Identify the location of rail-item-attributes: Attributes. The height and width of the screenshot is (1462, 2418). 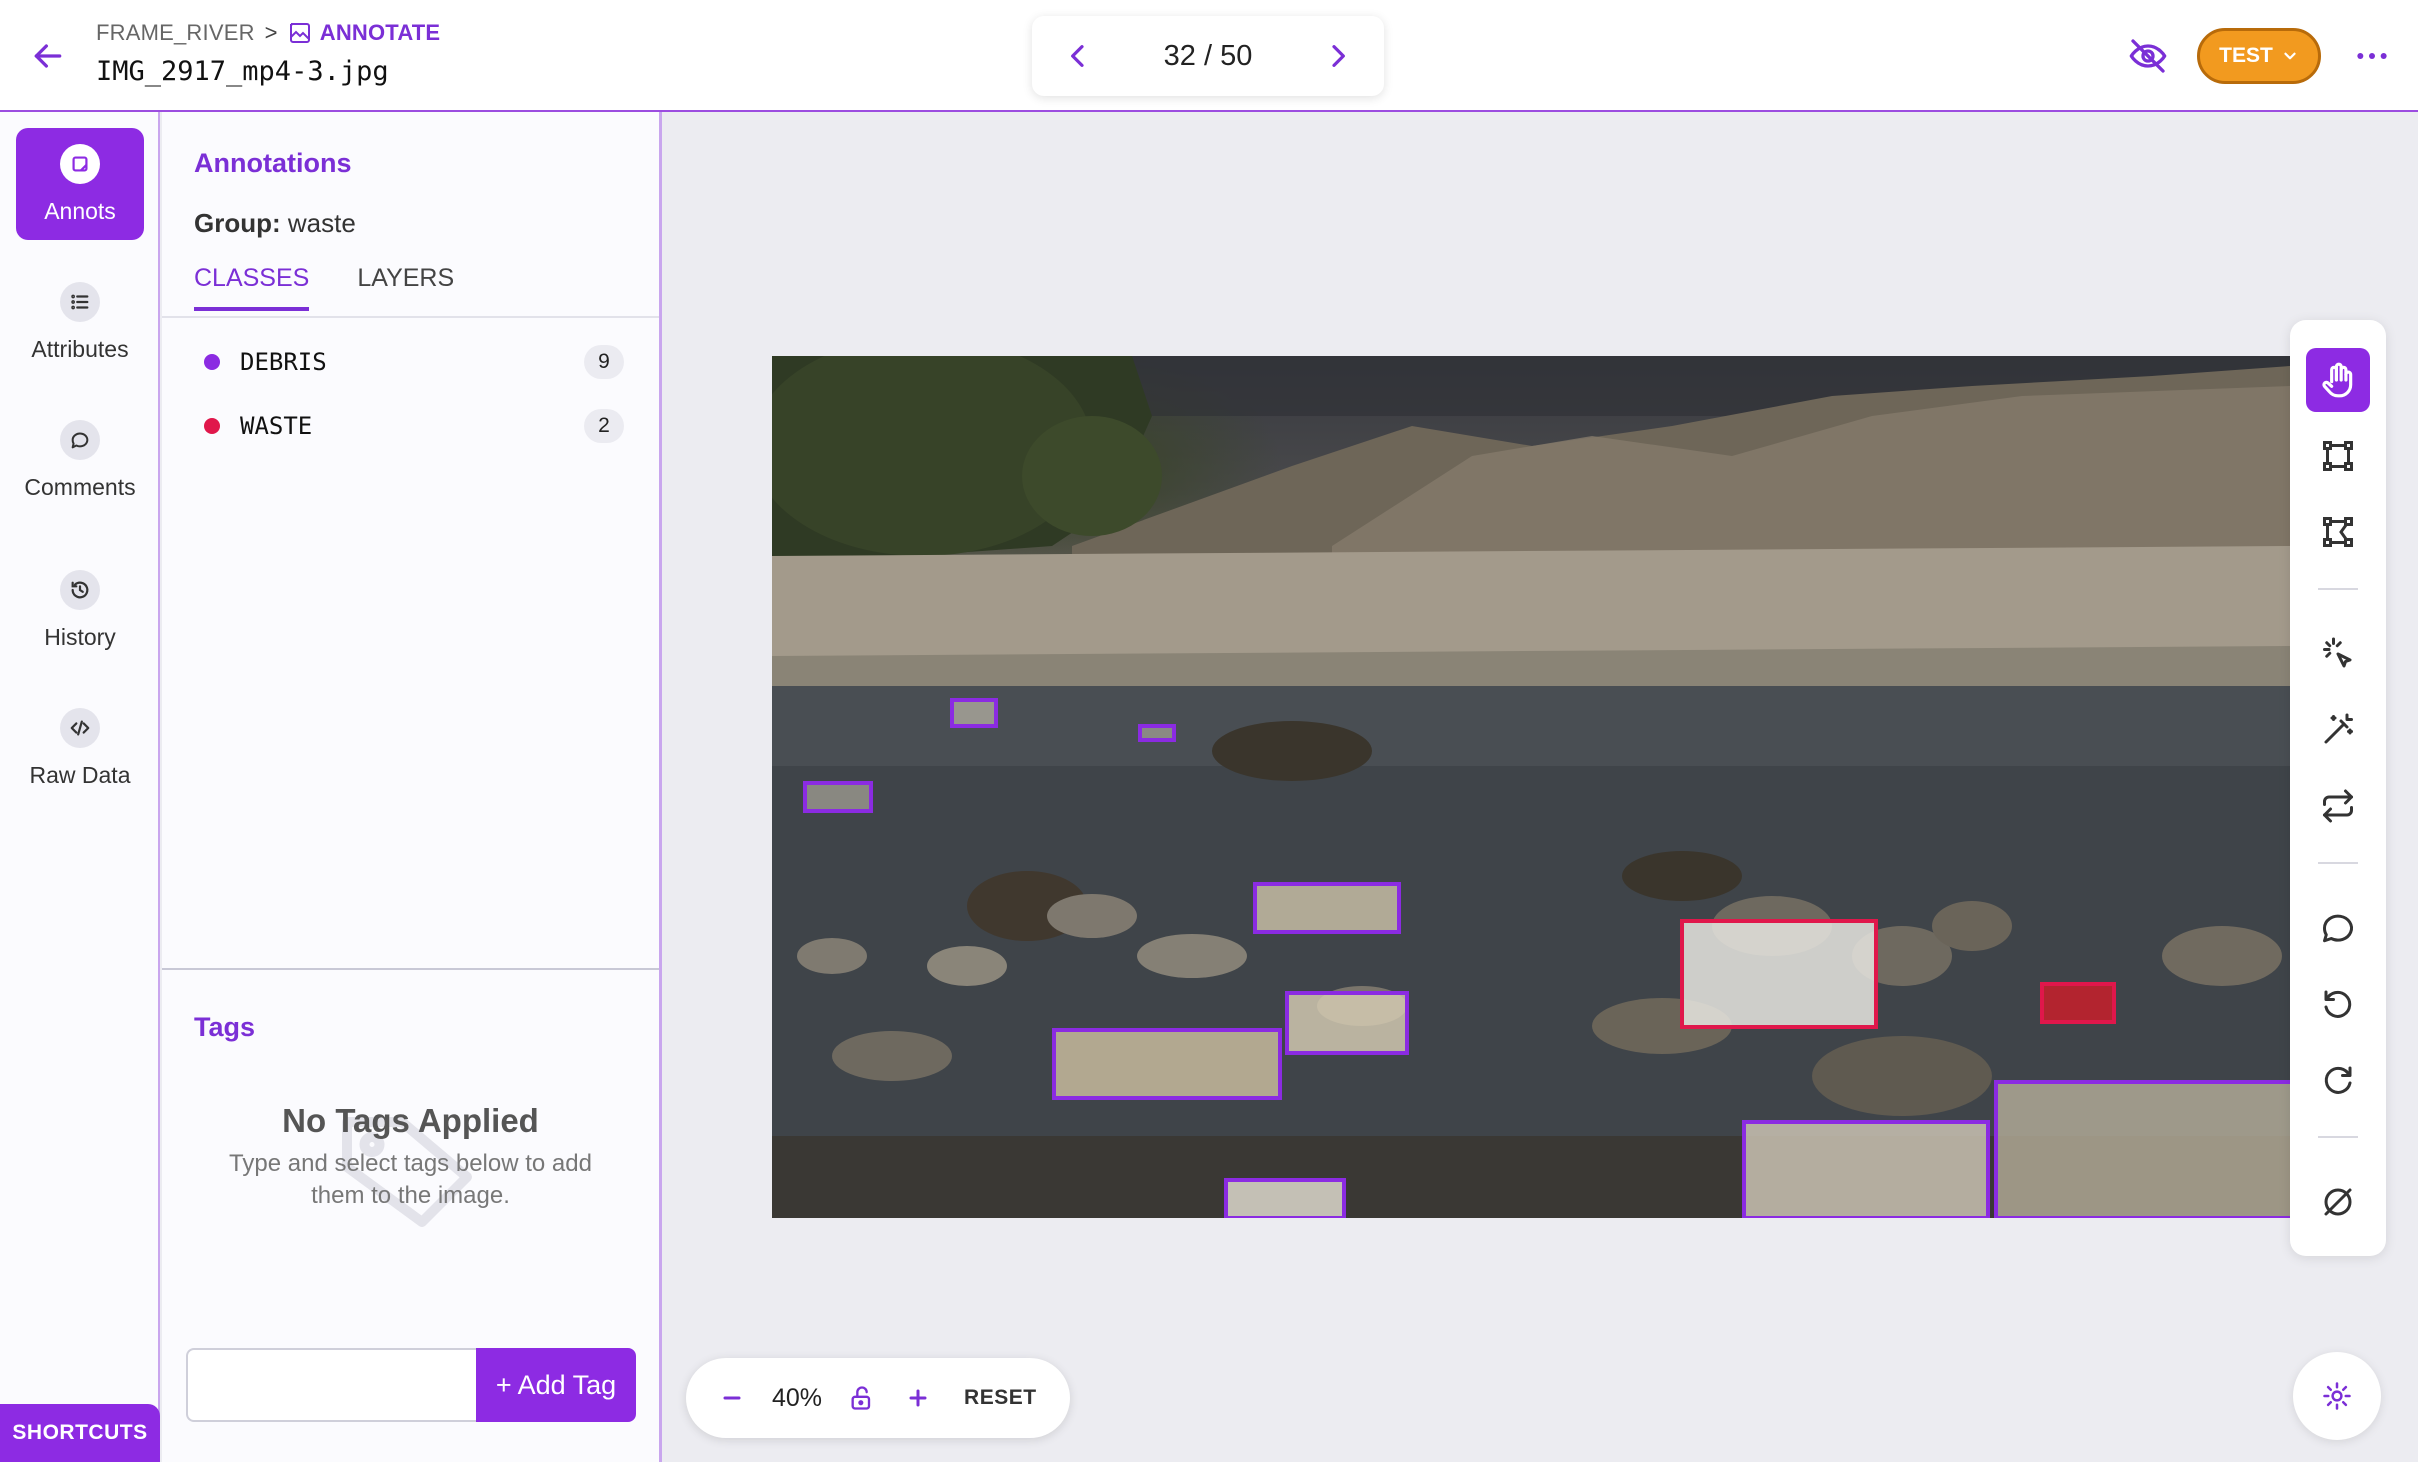
(80, 322).